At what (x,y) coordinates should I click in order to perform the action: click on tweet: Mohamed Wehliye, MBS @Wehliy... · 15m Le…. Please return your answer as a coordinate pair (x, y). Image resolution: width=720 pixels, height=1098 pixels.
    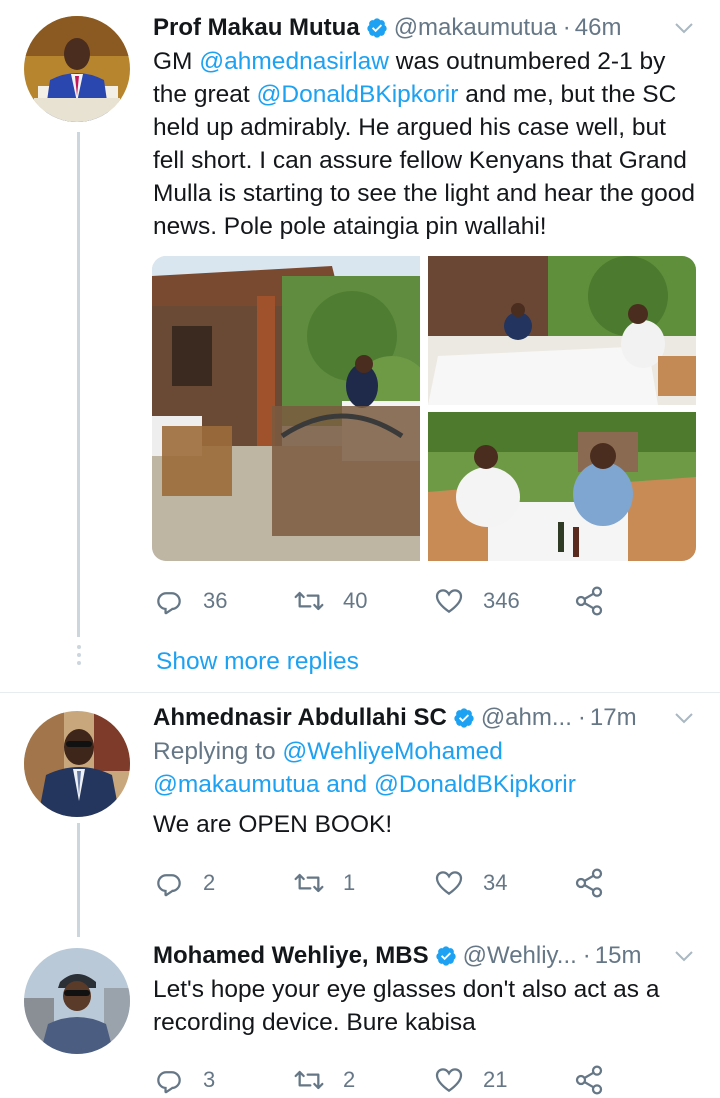
    Looking at the image, I should click on (424, 988).